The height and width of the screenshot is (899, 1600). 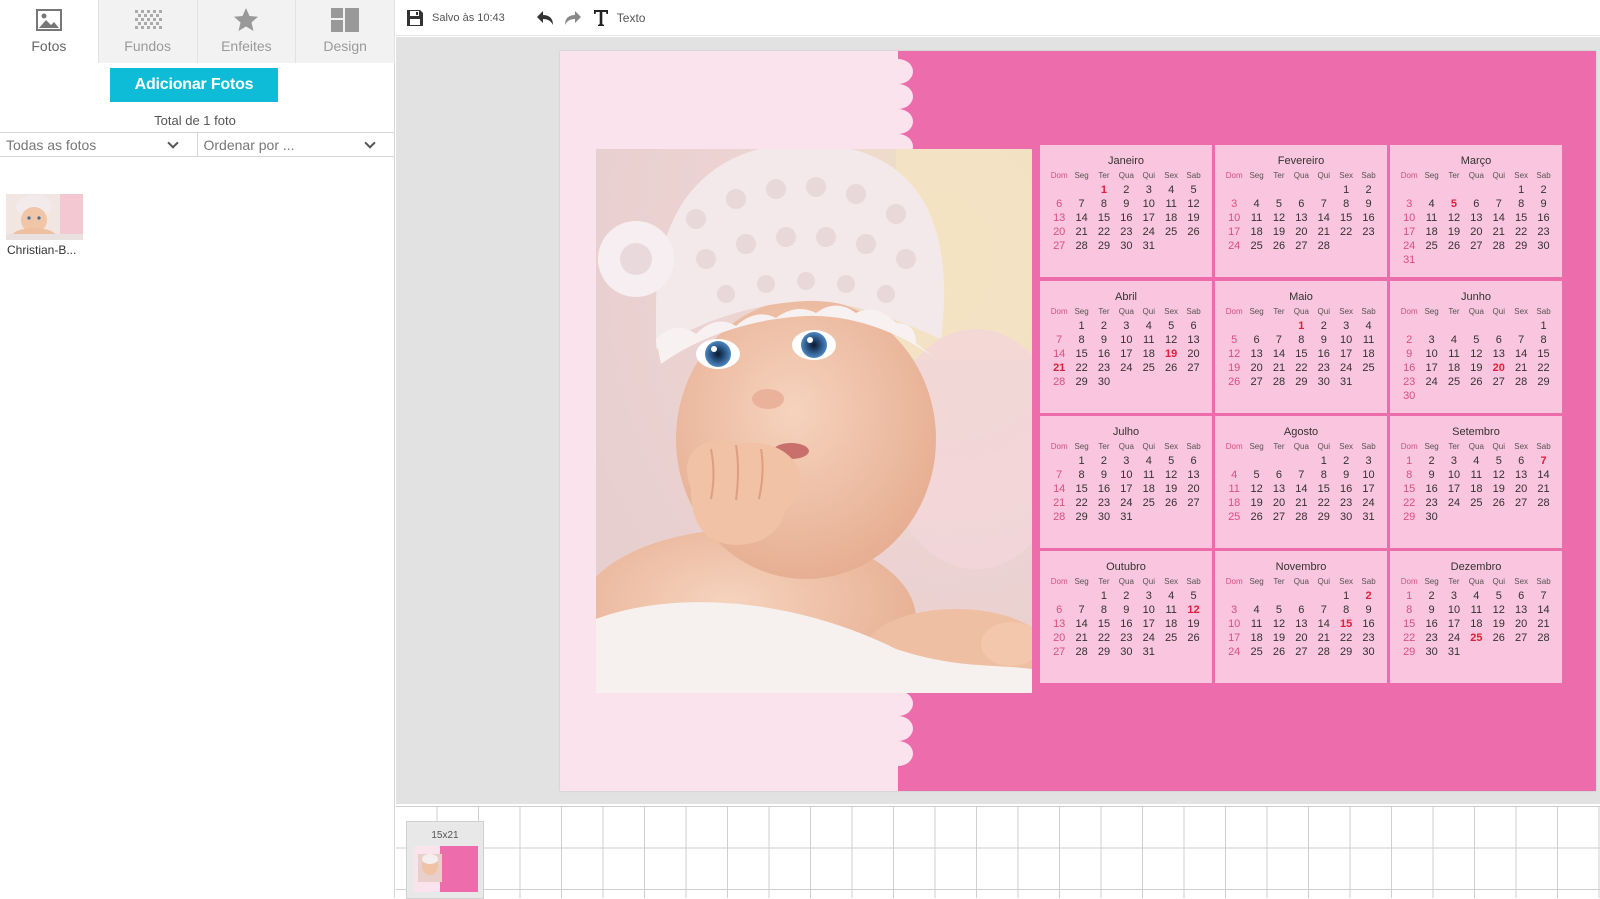 I want to click on calendar-day: 2, so click(x=1104, y=461).